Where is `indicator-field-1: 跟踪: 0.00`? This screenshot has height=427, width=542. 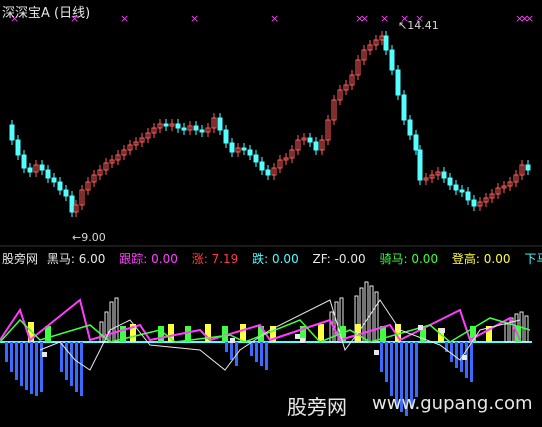 indicator-field-1: 跟踪: 0.00 is located at coordinates (151, 259).